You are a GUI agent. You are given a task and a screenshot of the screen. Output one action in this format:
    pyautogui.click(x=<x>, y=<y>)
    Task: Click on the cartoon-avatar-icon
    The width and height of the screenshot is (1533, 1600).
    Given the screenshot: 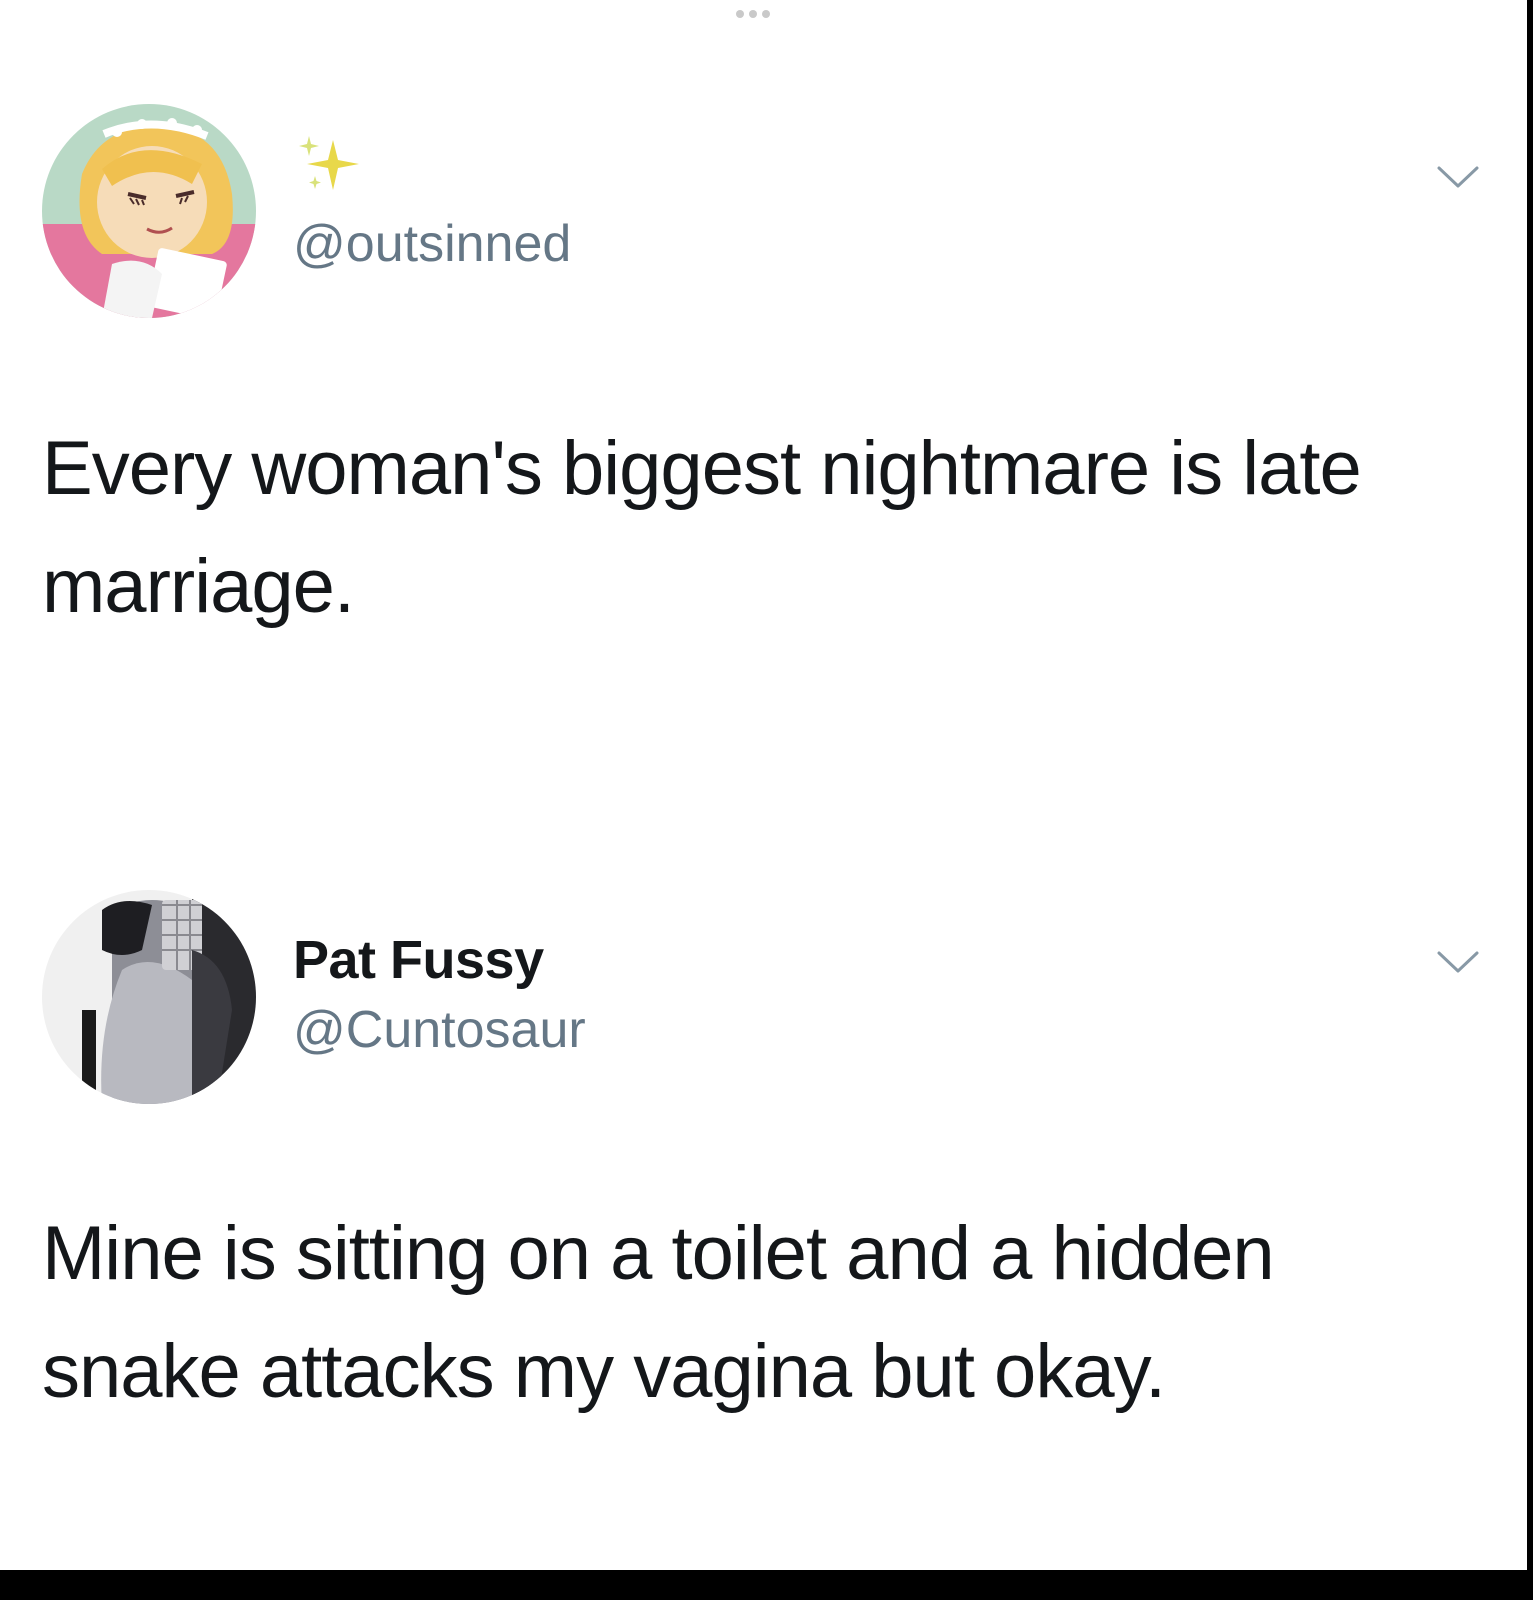 What is the action you would take?
    pyautogui.click(x=149, y=211)
    